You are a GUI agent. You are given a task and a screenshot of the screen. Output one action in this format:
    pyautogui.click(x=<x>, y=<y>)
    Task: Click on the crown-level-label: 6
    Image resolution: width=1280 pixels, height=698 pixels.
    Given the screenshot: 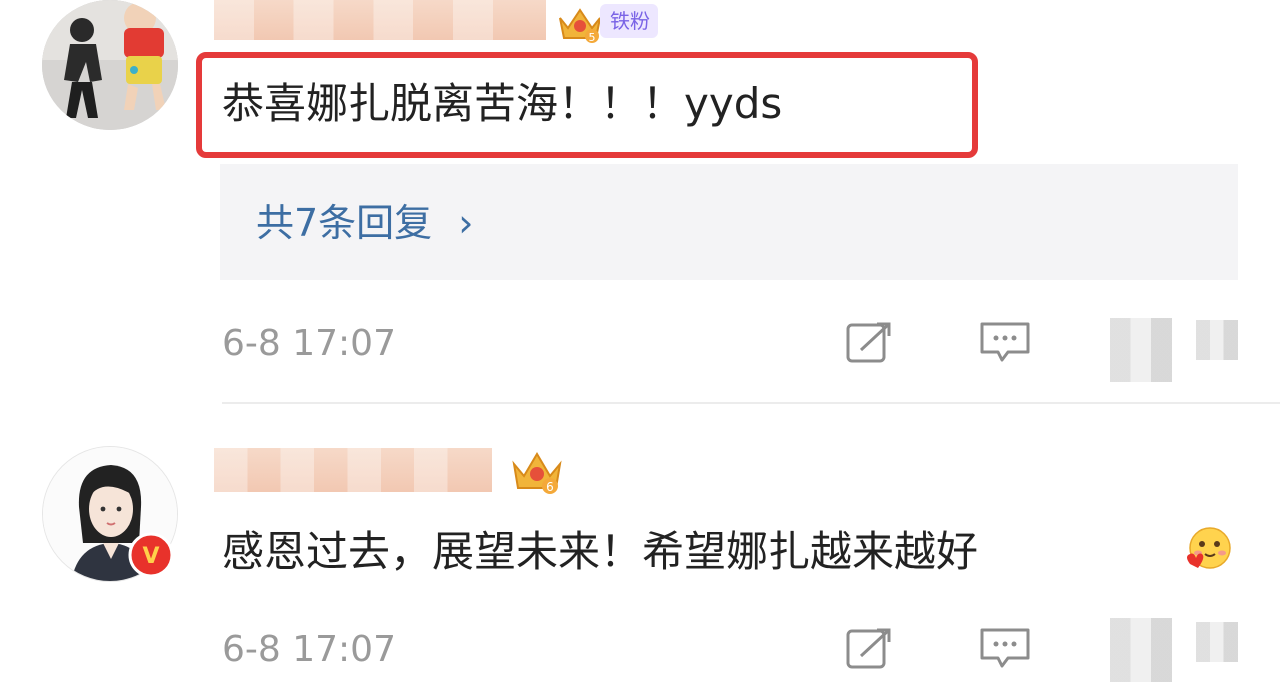 What is the action you would take?
    pyautogui.click(x=550, y=487)
    